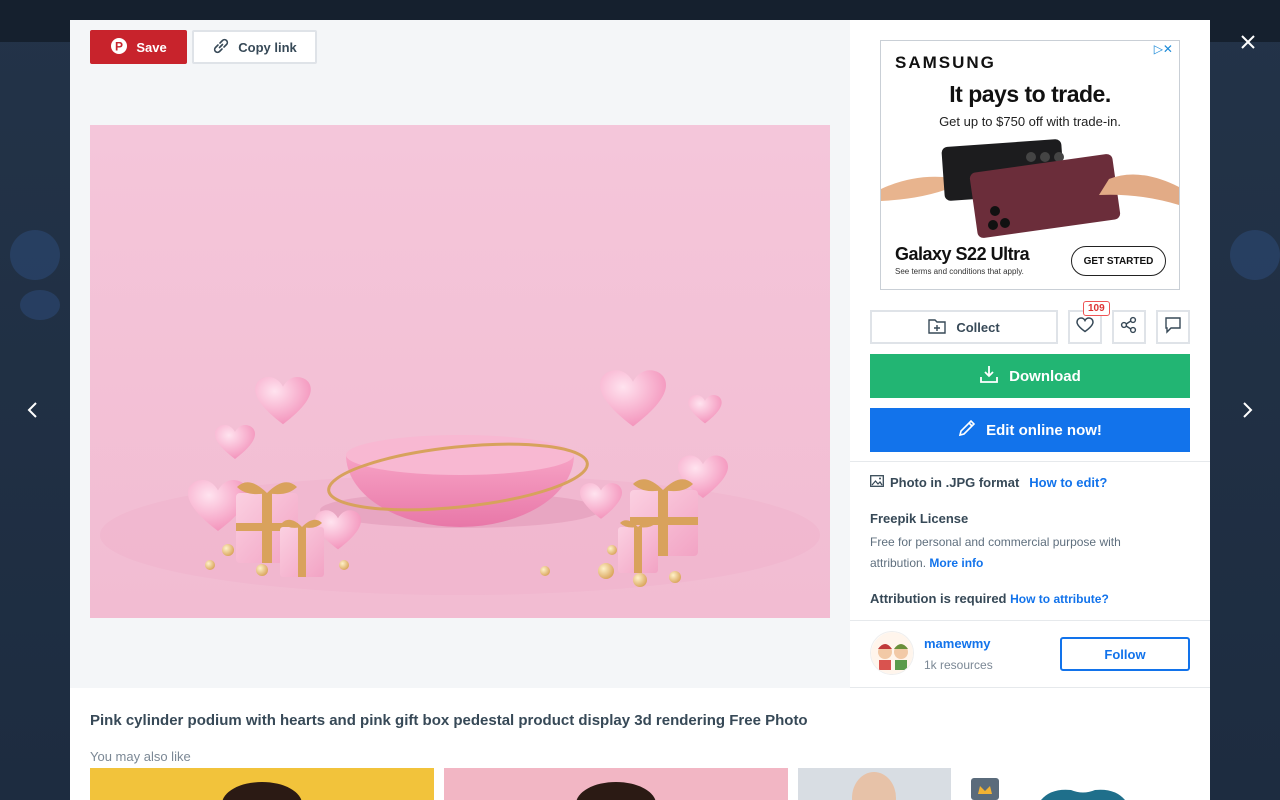 The width and height of the screenshot is (1280, 800). What do you see at coordinates (1045, 376) in the screenshot?
I see `download-label: Download` at bounding box center [1045, 376].